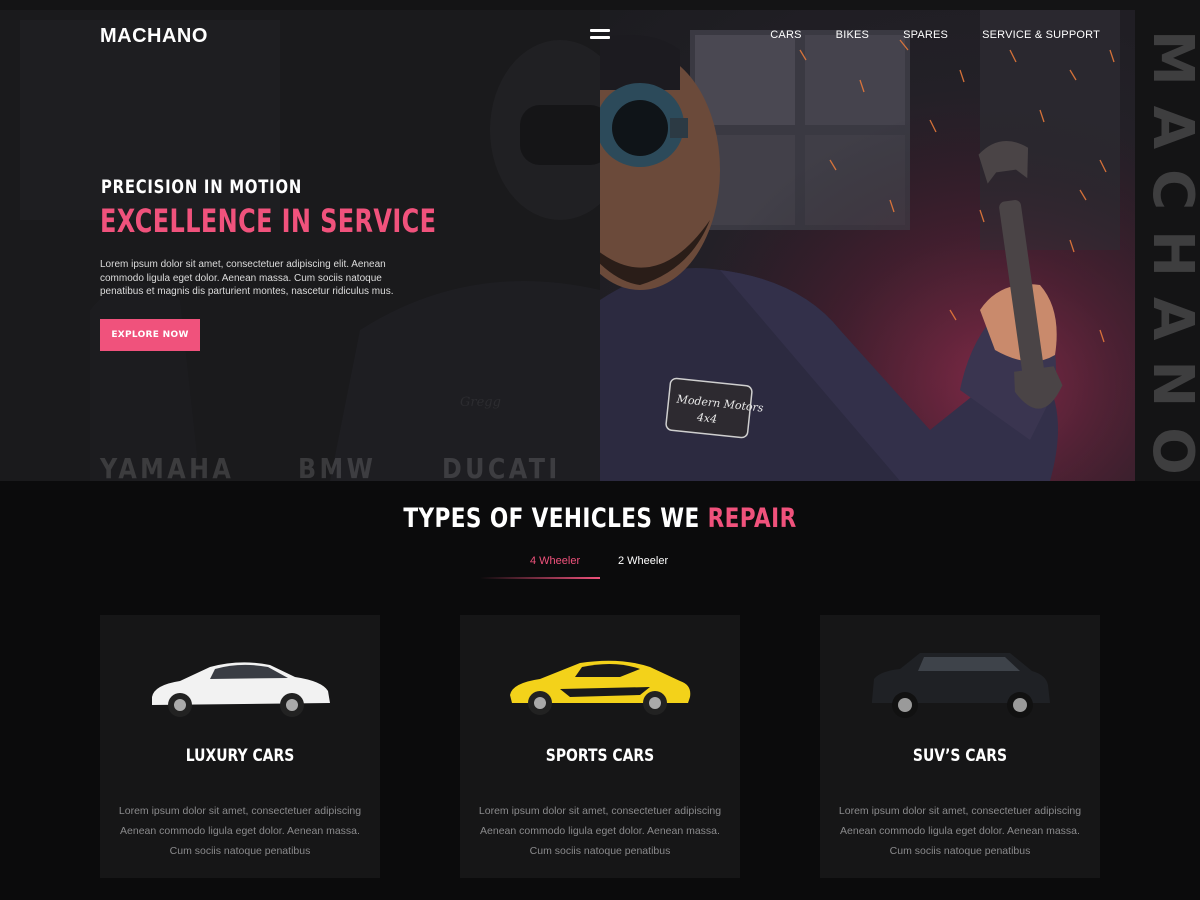 Image resolution: width=1200 pixels, height=900 pixels. What do you see at coordinates (852, 35) in the screenshot?
I see `nav-bikes: BIKES` at bounding box center [852, 35].